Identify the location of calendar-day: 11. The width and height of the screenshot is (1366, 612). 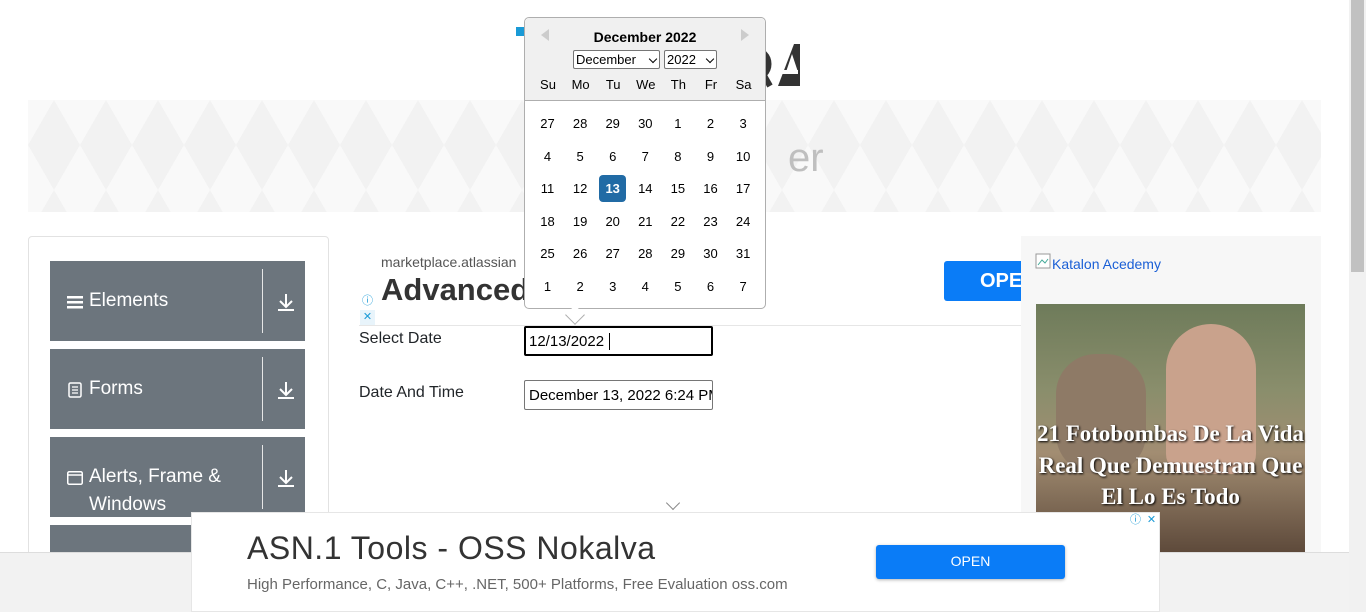
(547, 188).